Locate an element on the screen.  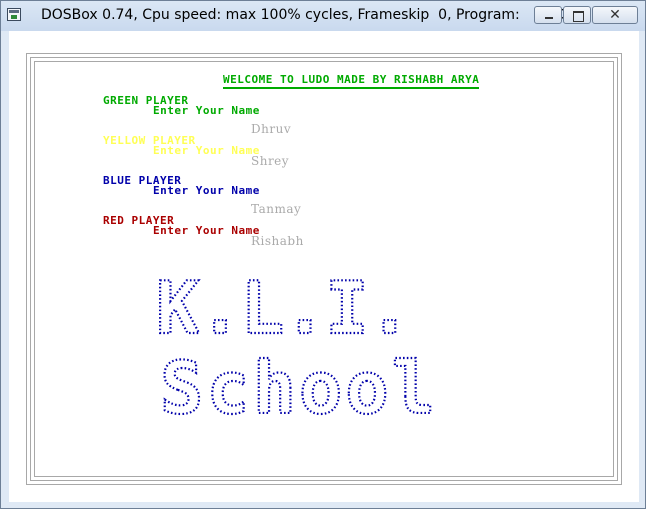
caption-buttons: ✕ is located at coordinates (585, 15).